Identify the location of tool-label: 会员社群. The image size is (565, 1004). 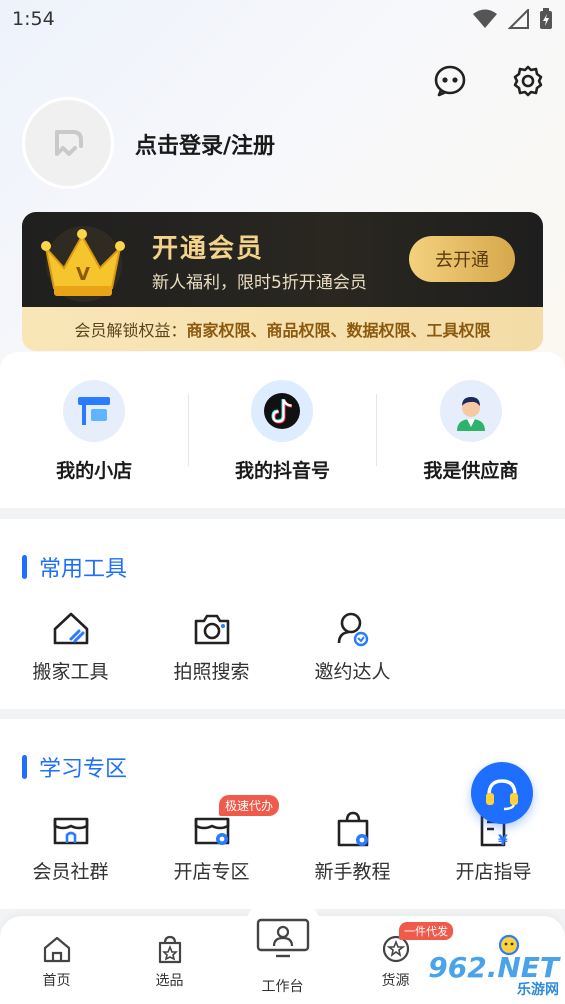
(70, 872).